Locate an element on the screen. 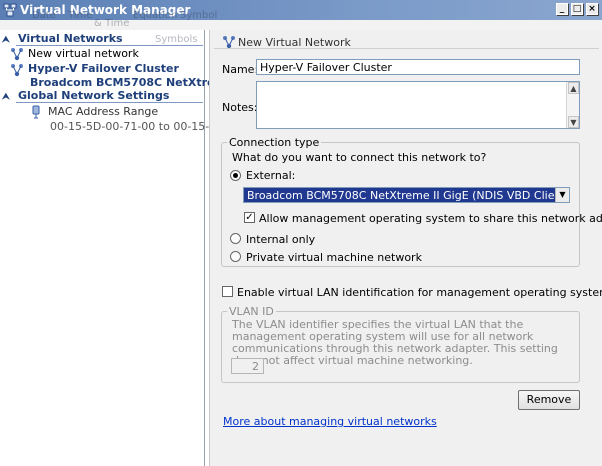  notes-scrollbar: ▲ ▼ is located at coordinates (572, 105).